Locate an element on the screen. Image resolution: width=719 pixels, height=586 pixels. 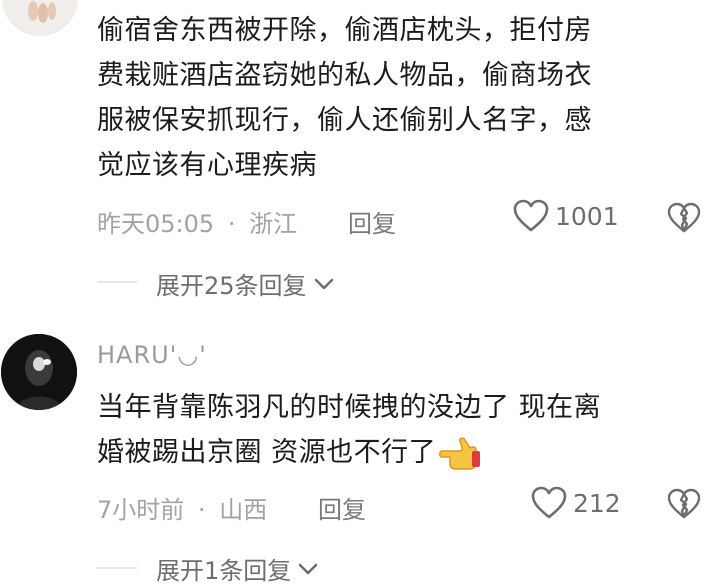
comment-time: 昨天05:05 is located at coordinates (156, 224).